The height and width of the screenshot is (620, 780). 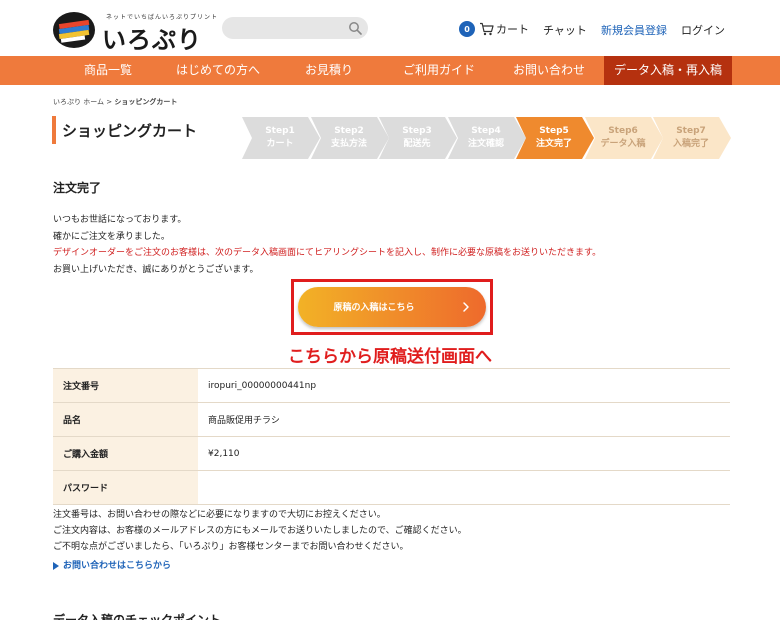 I want to click on step-3-label: 配送先, so click(x=417, y=144).